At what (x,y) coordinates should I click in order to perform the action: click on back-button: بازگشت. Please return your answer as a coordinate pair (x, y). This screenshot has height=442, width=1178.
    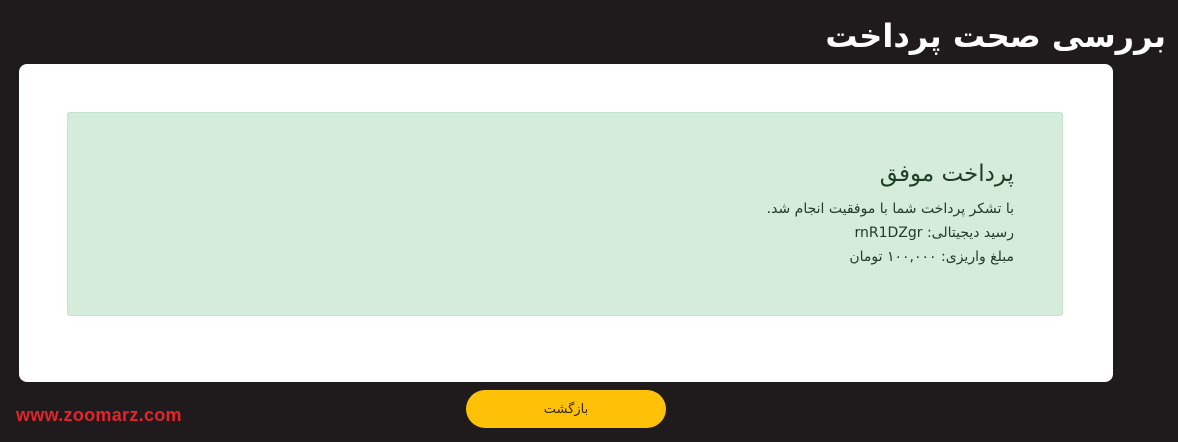
    Looking at the image, I should click on (566, 409).